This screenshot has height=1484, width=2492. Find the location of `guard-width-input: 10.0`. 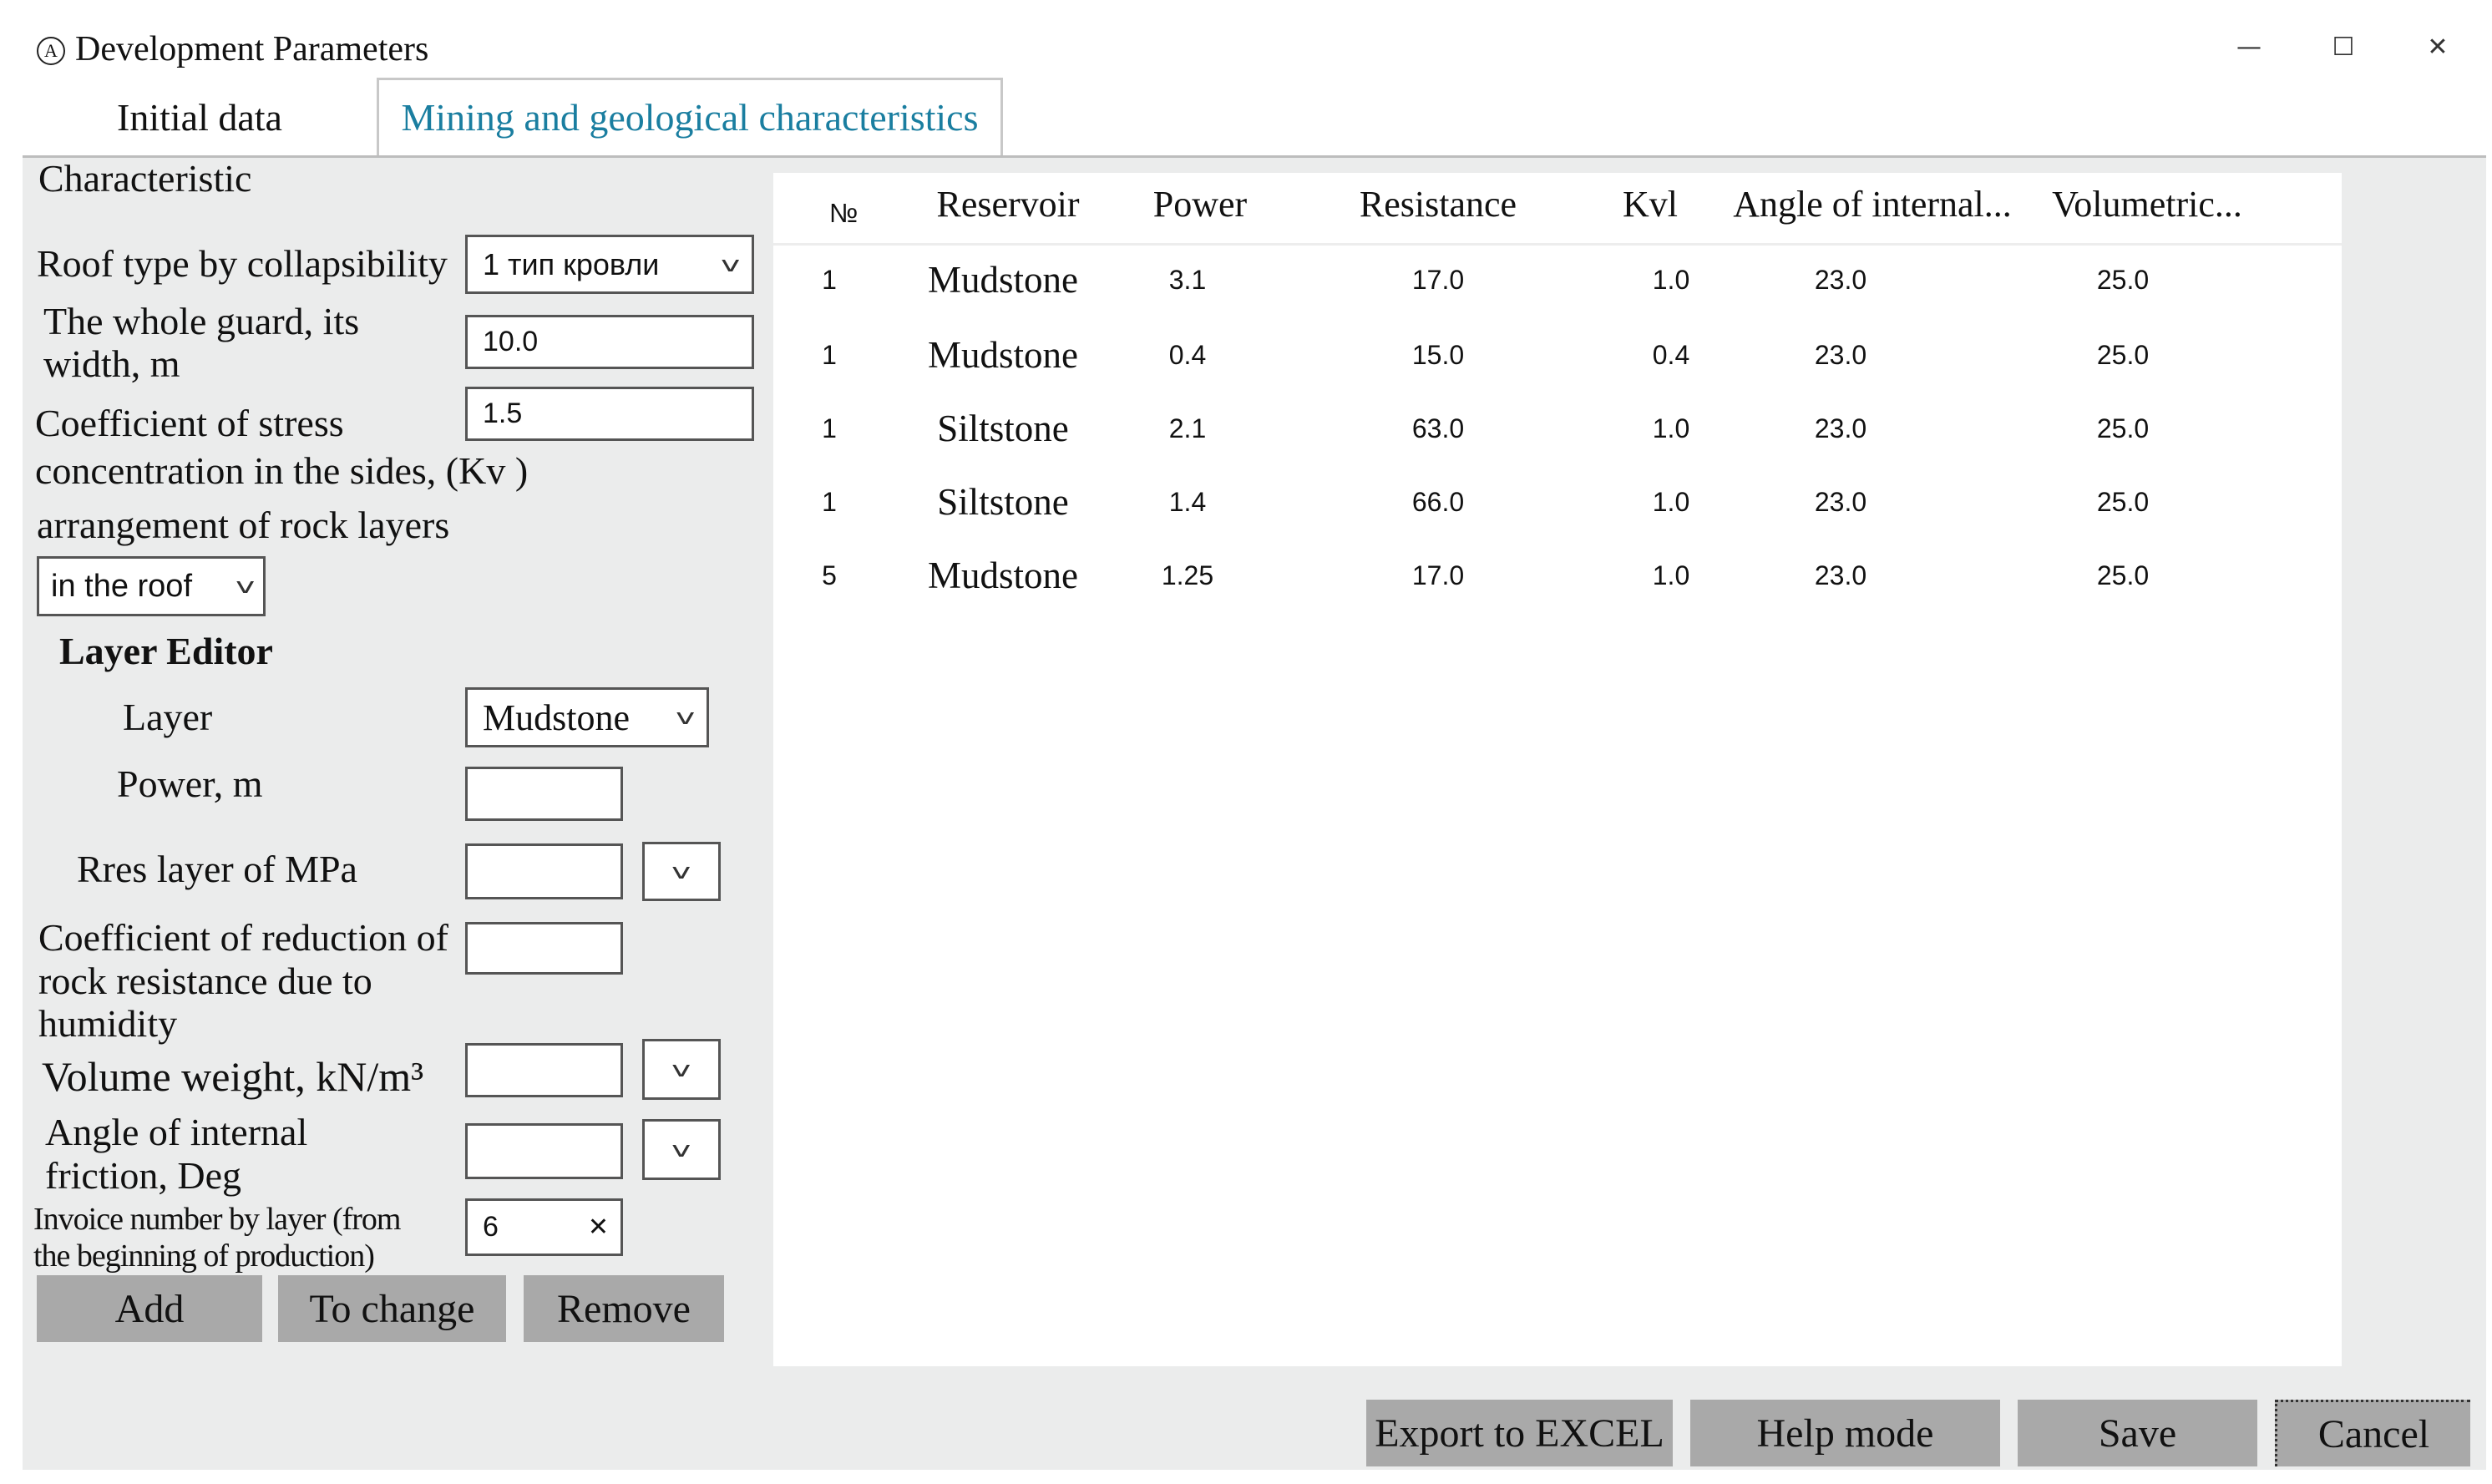

guard-width-input: 10.0 is located at coordinates (609, 342).